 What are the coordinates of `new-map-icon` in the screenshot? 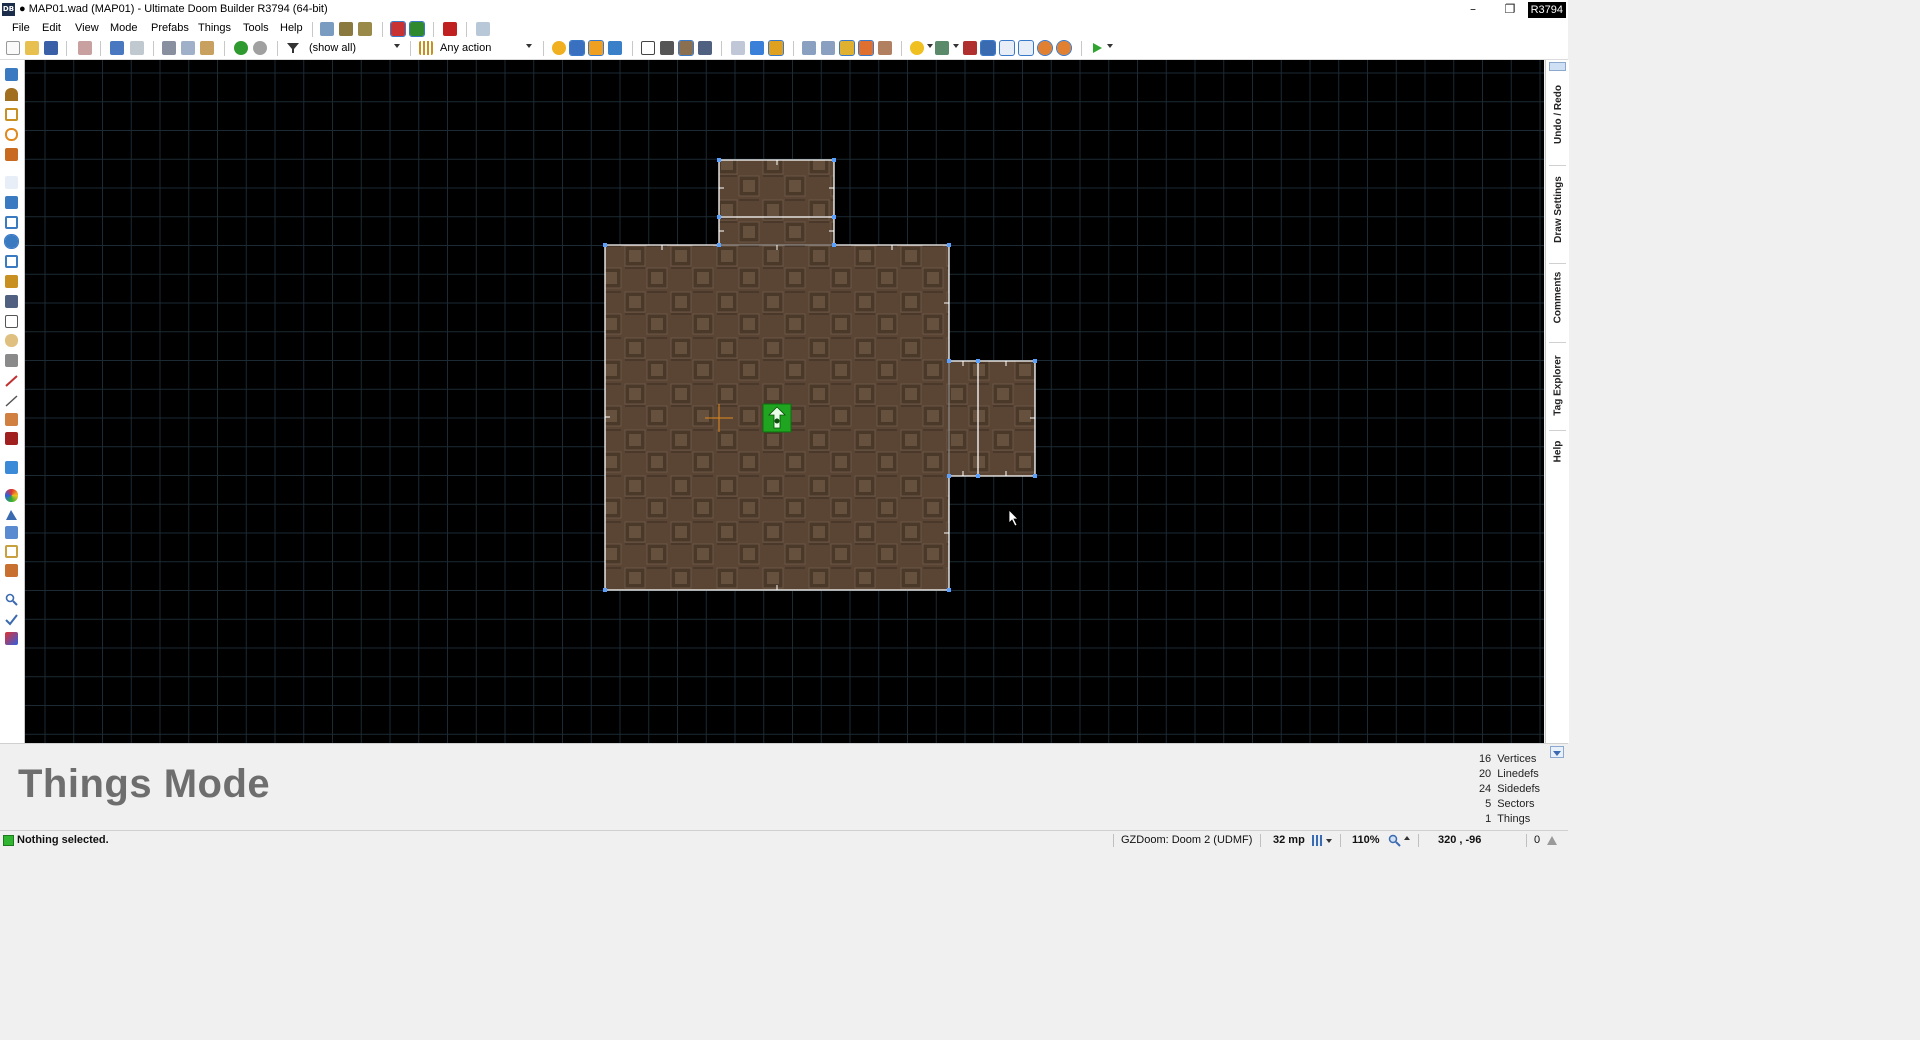 It's located at (13, 48).